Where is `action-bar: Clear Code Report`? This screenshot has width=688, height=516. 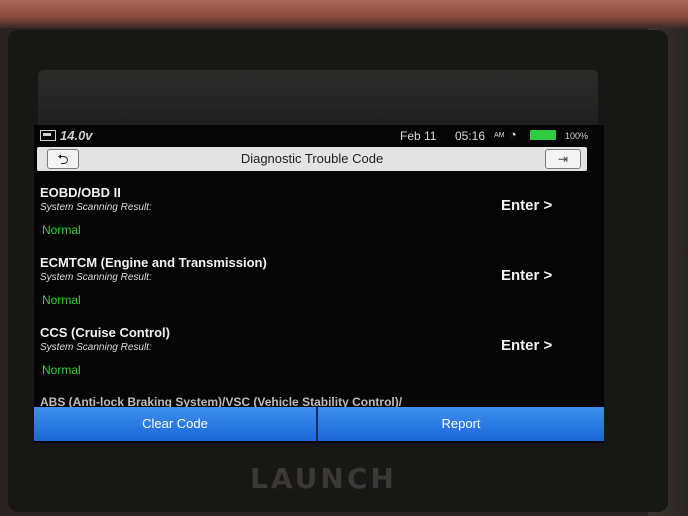 action-bar: Clear Code Report is located at coordinates (319, 424).